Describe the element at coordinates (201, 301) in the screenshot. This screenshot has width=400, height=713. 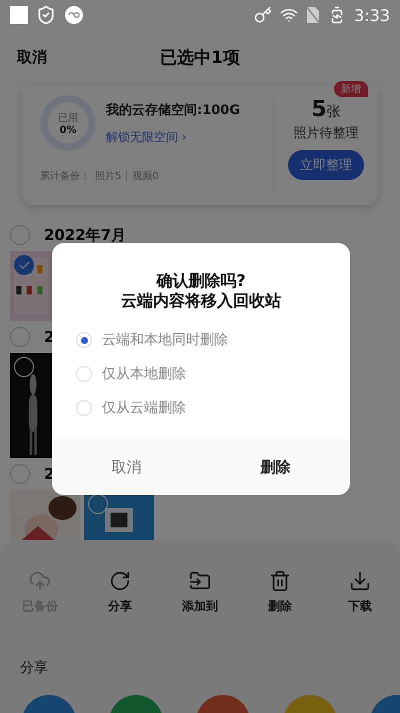
I see `dialog-title: 云端内容将移入回收站` at that location.